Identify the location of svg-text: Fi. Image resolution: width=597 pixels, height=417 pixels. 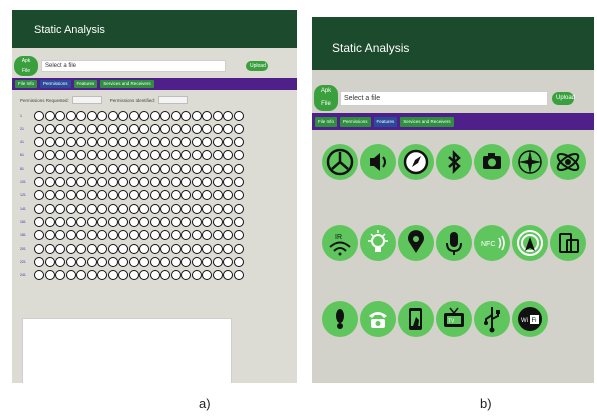
(534, 321).